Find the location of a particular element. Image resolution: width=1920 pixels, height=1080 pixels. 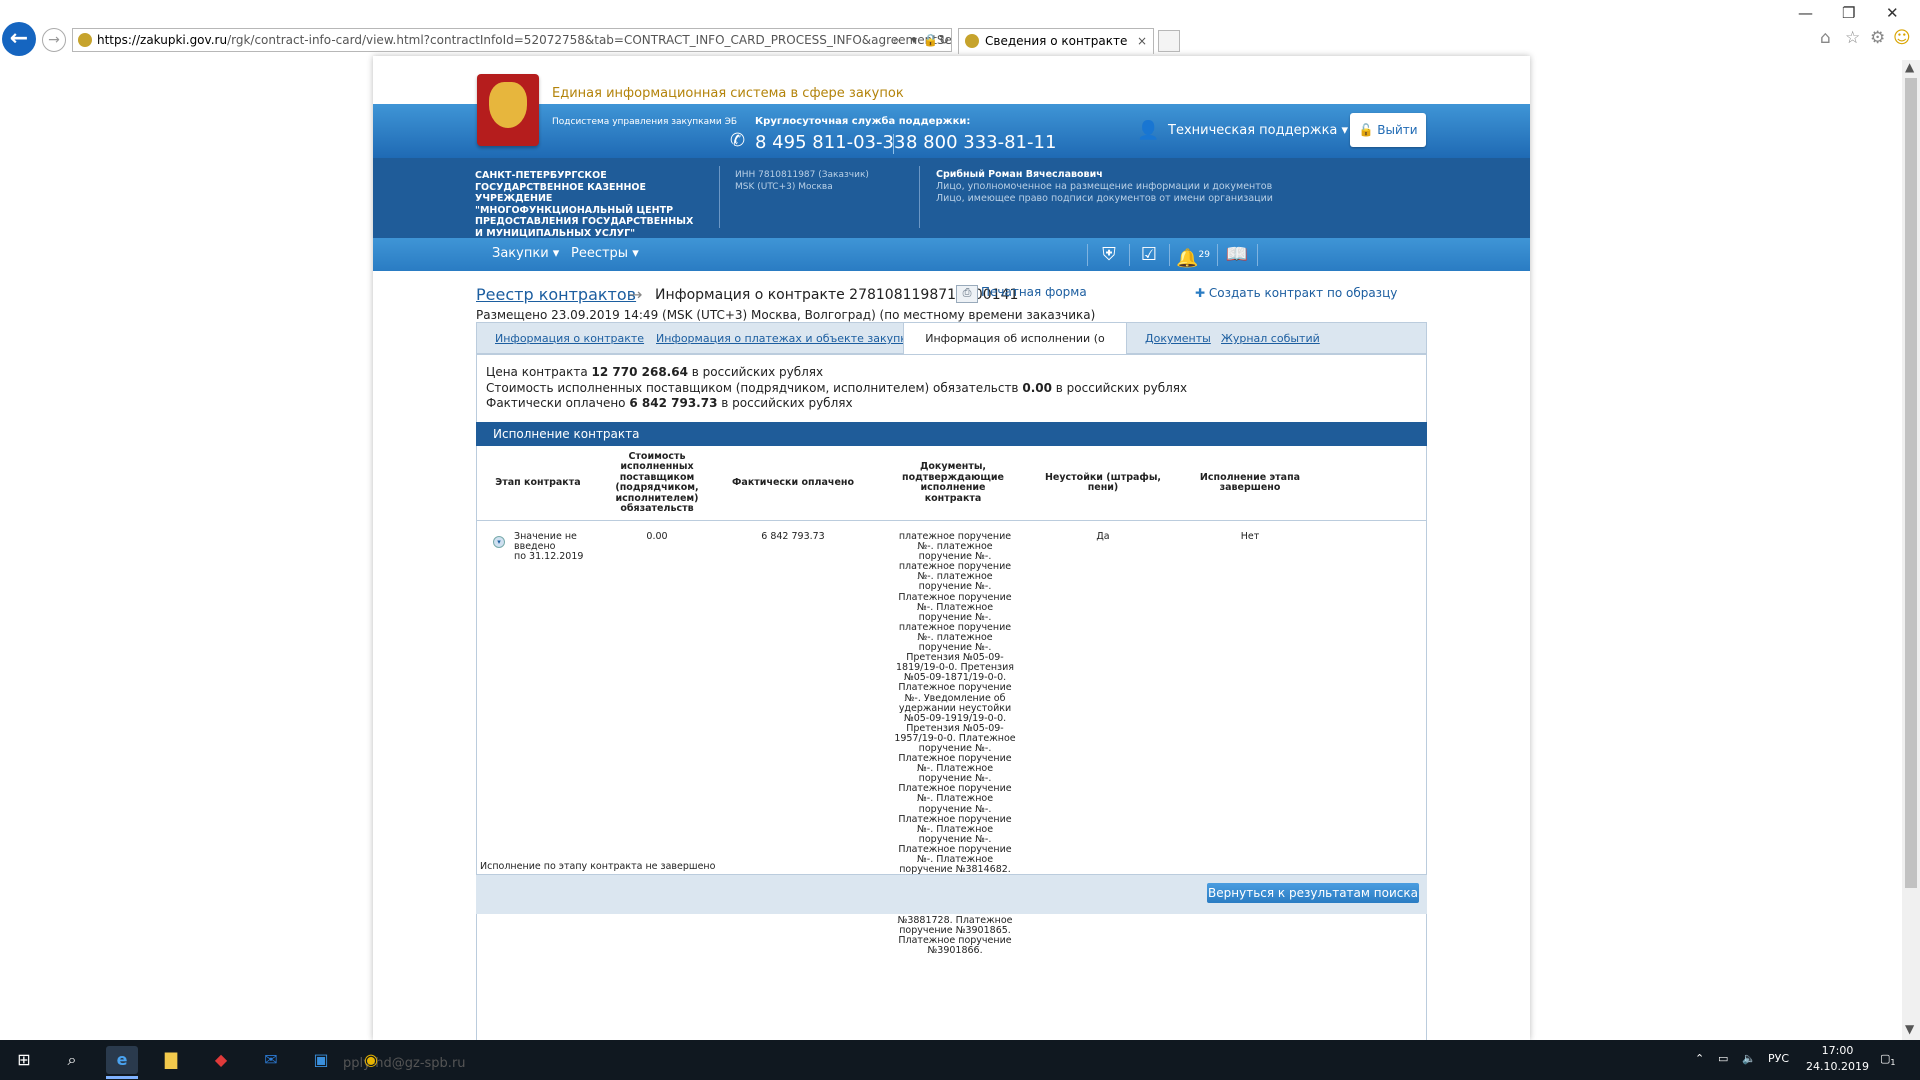

create-contract-link: ✚ Создать контракт по образцу is located at coordinates (1296, 293).